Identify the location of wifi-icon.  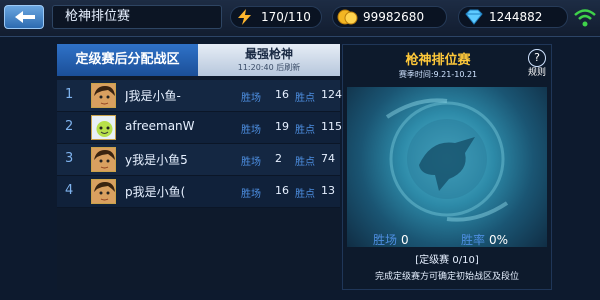
(585, 18).